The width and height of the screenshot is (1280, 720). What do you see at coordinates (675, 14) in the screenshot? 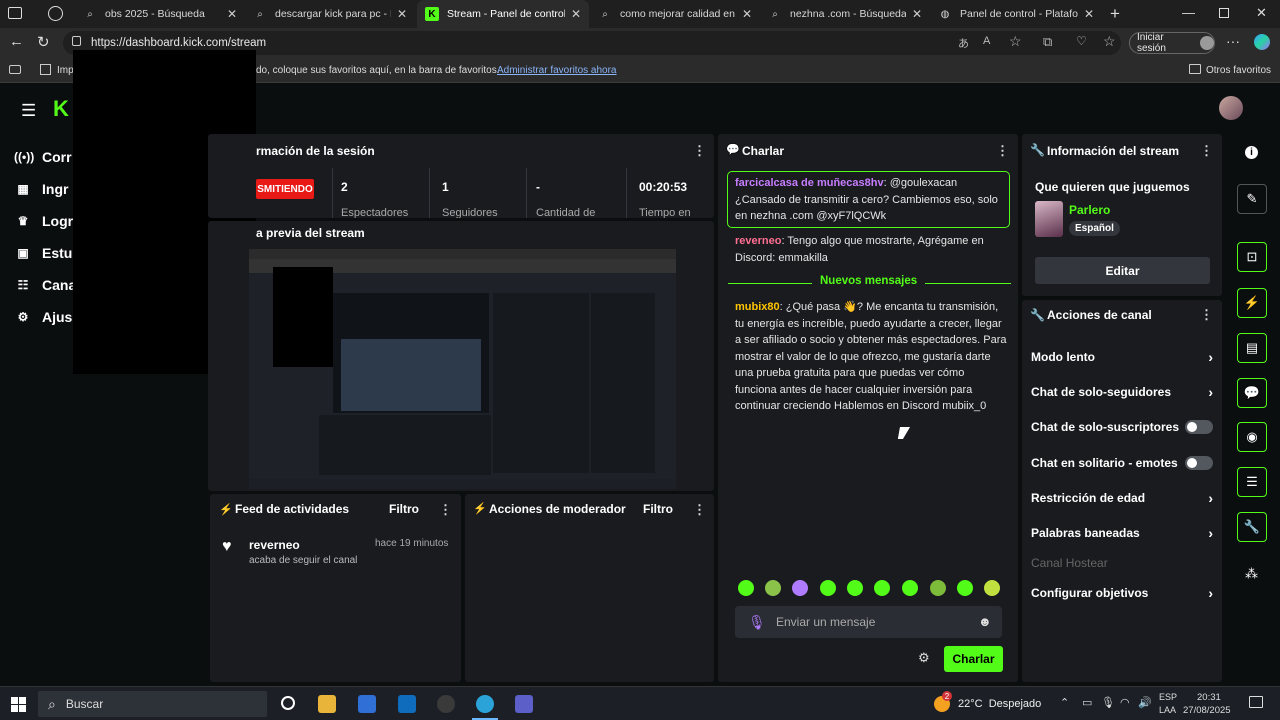
I see `tab-mejorar-calidad: ⌕ como mejorar calidad en kick ✕` at bounding box center [675, 14].